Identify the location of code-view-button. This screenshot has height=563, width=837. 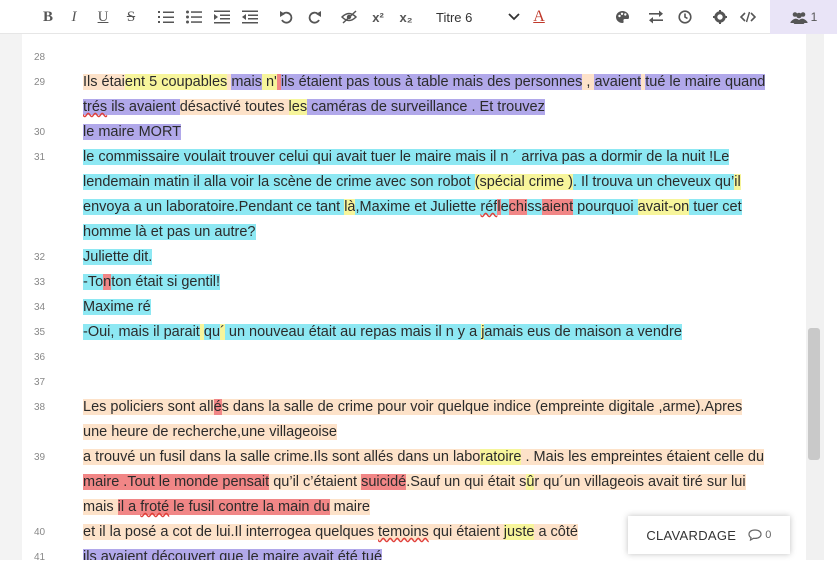
(748, 17).